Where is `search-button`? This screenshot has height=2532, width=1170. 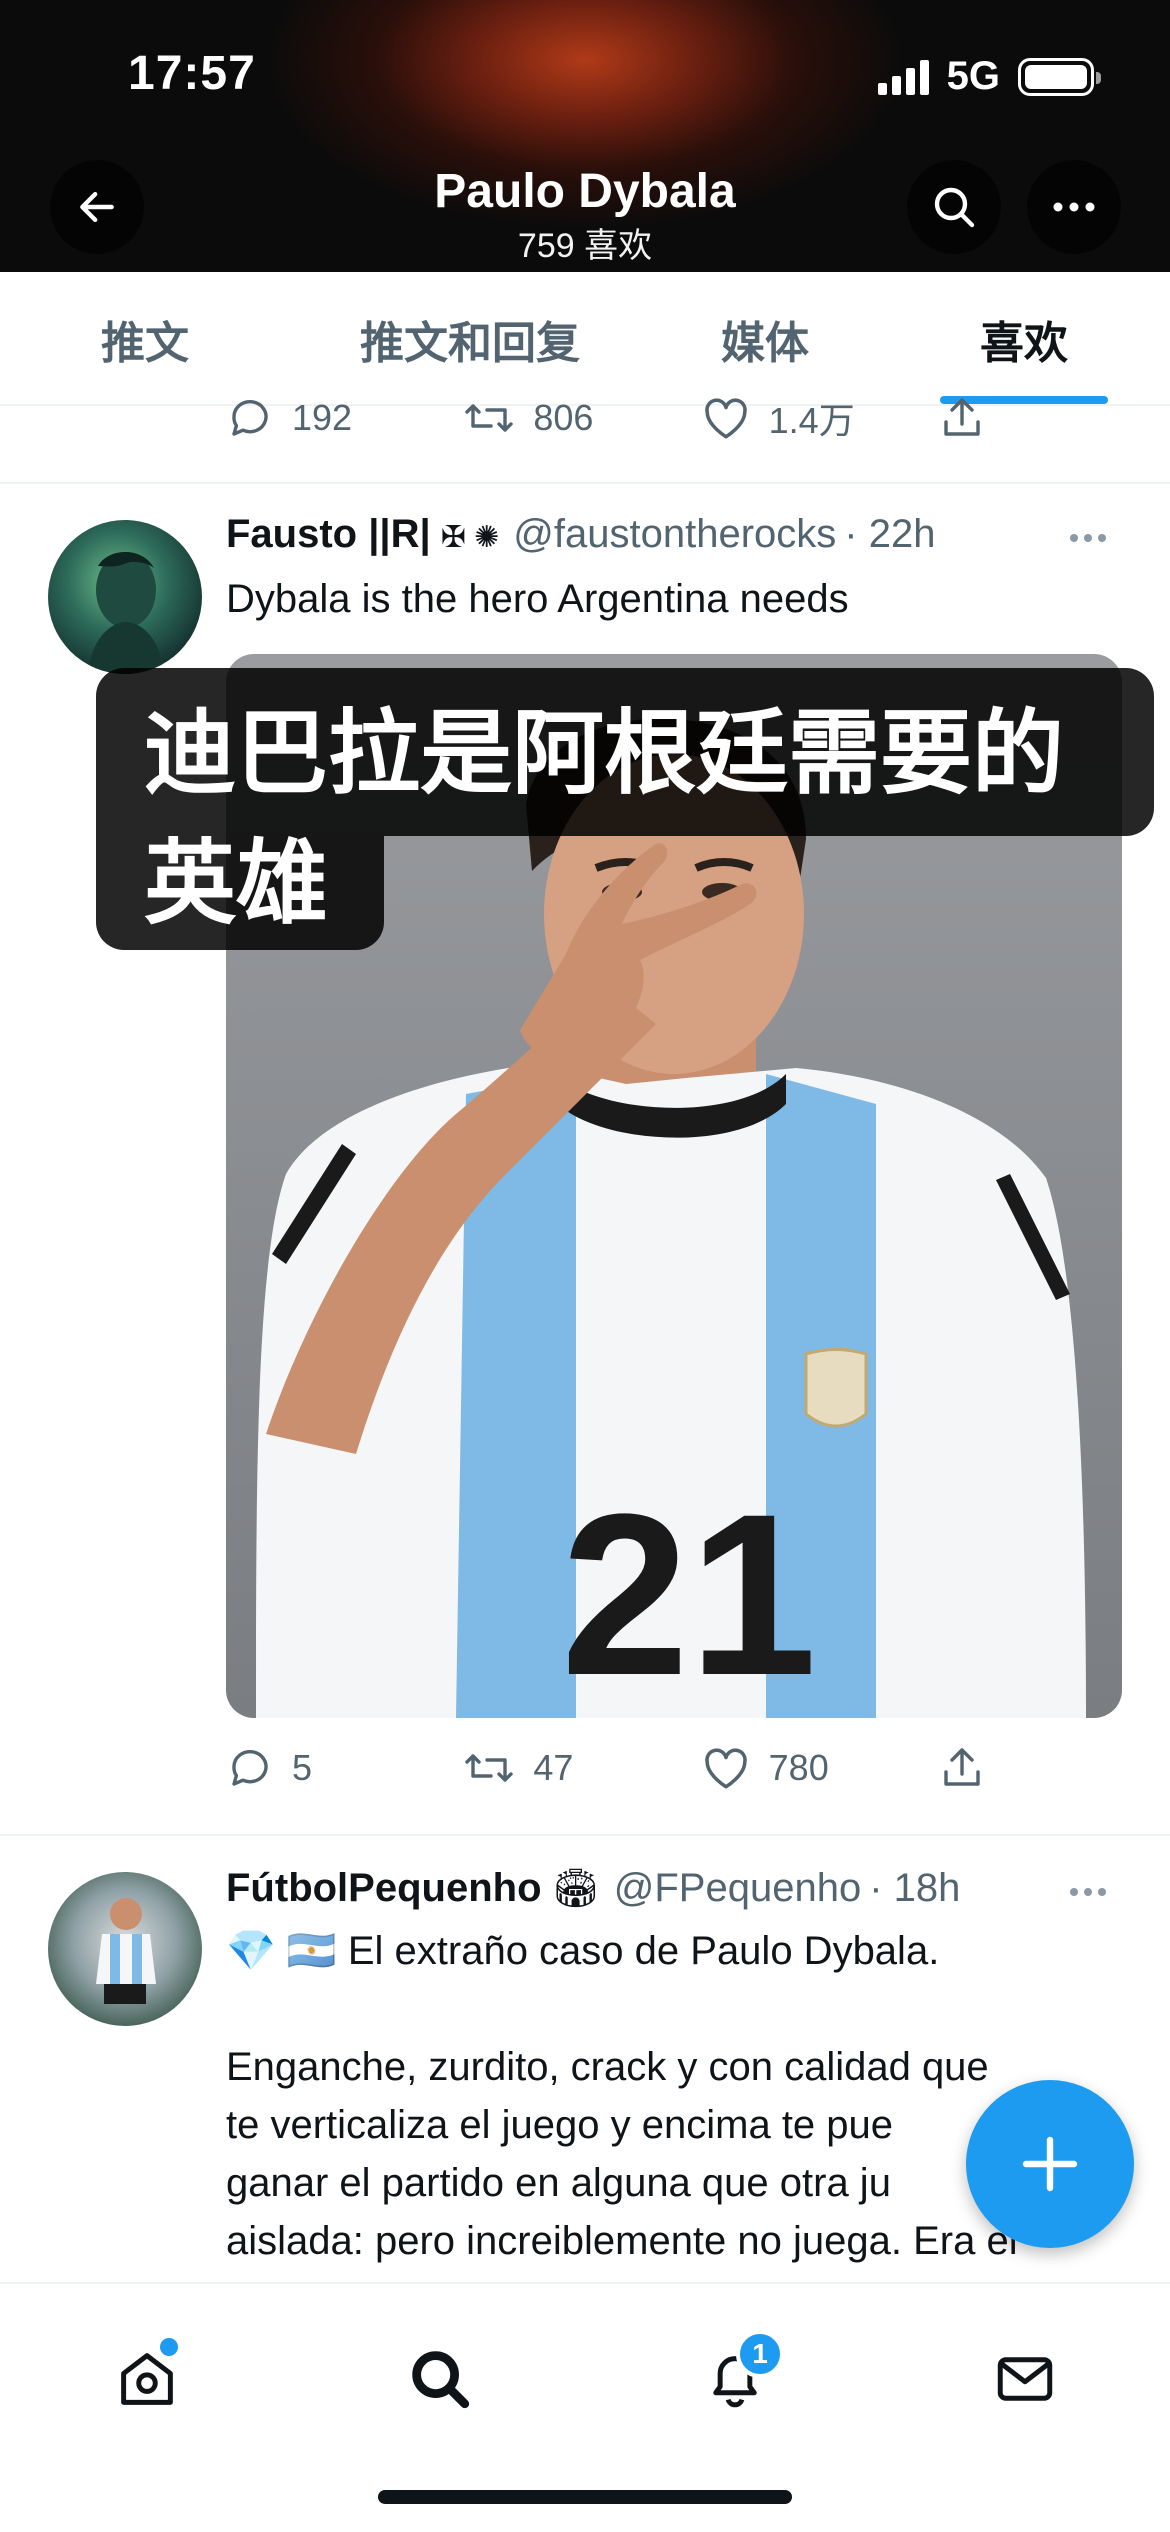 search-button is located at coordinates (954, 207).